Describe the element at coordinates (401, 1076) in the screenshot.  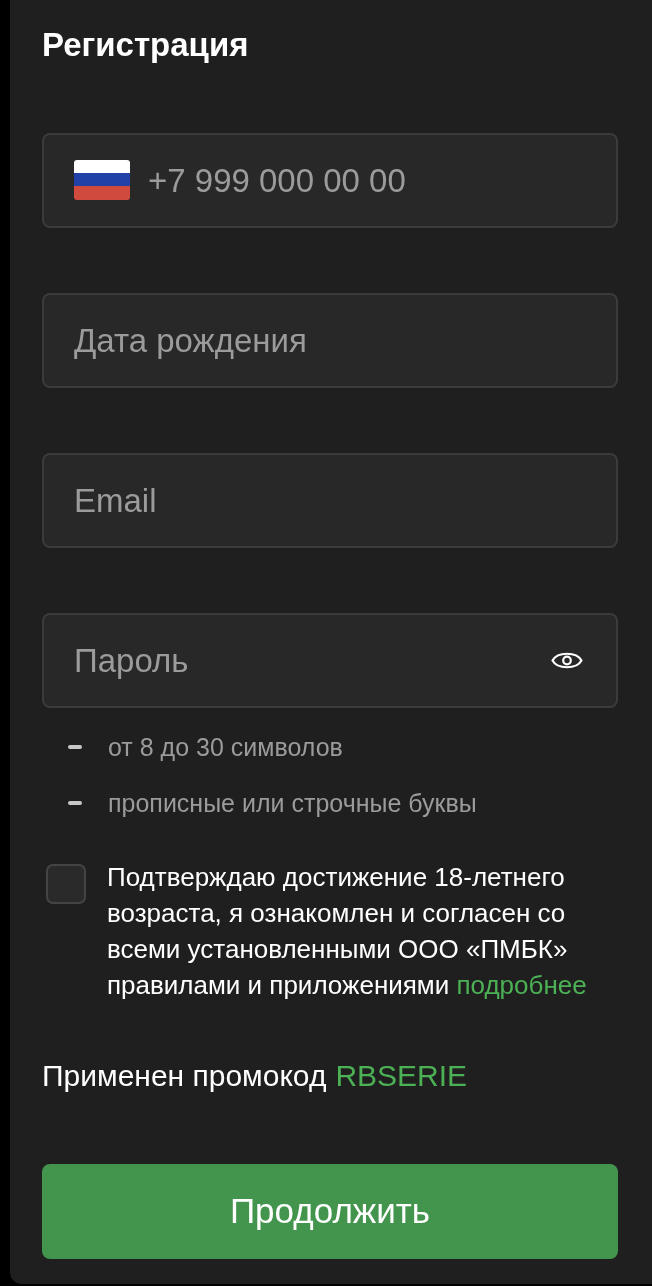
I see `promo-code: RBSERIE` at that location.